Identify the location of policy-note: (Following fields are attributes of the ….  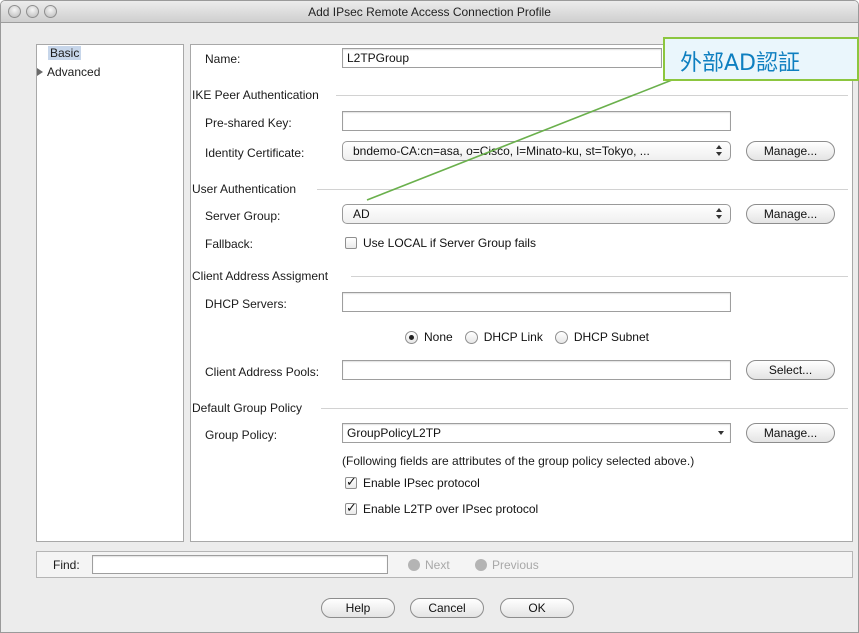
(518, 461).